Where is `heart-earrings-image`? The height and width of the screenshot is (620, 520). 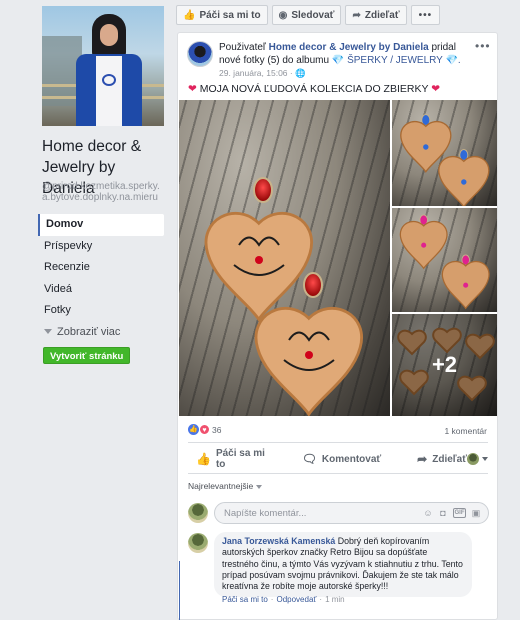 heart-earrings-image is located at coordinates (283, 296).